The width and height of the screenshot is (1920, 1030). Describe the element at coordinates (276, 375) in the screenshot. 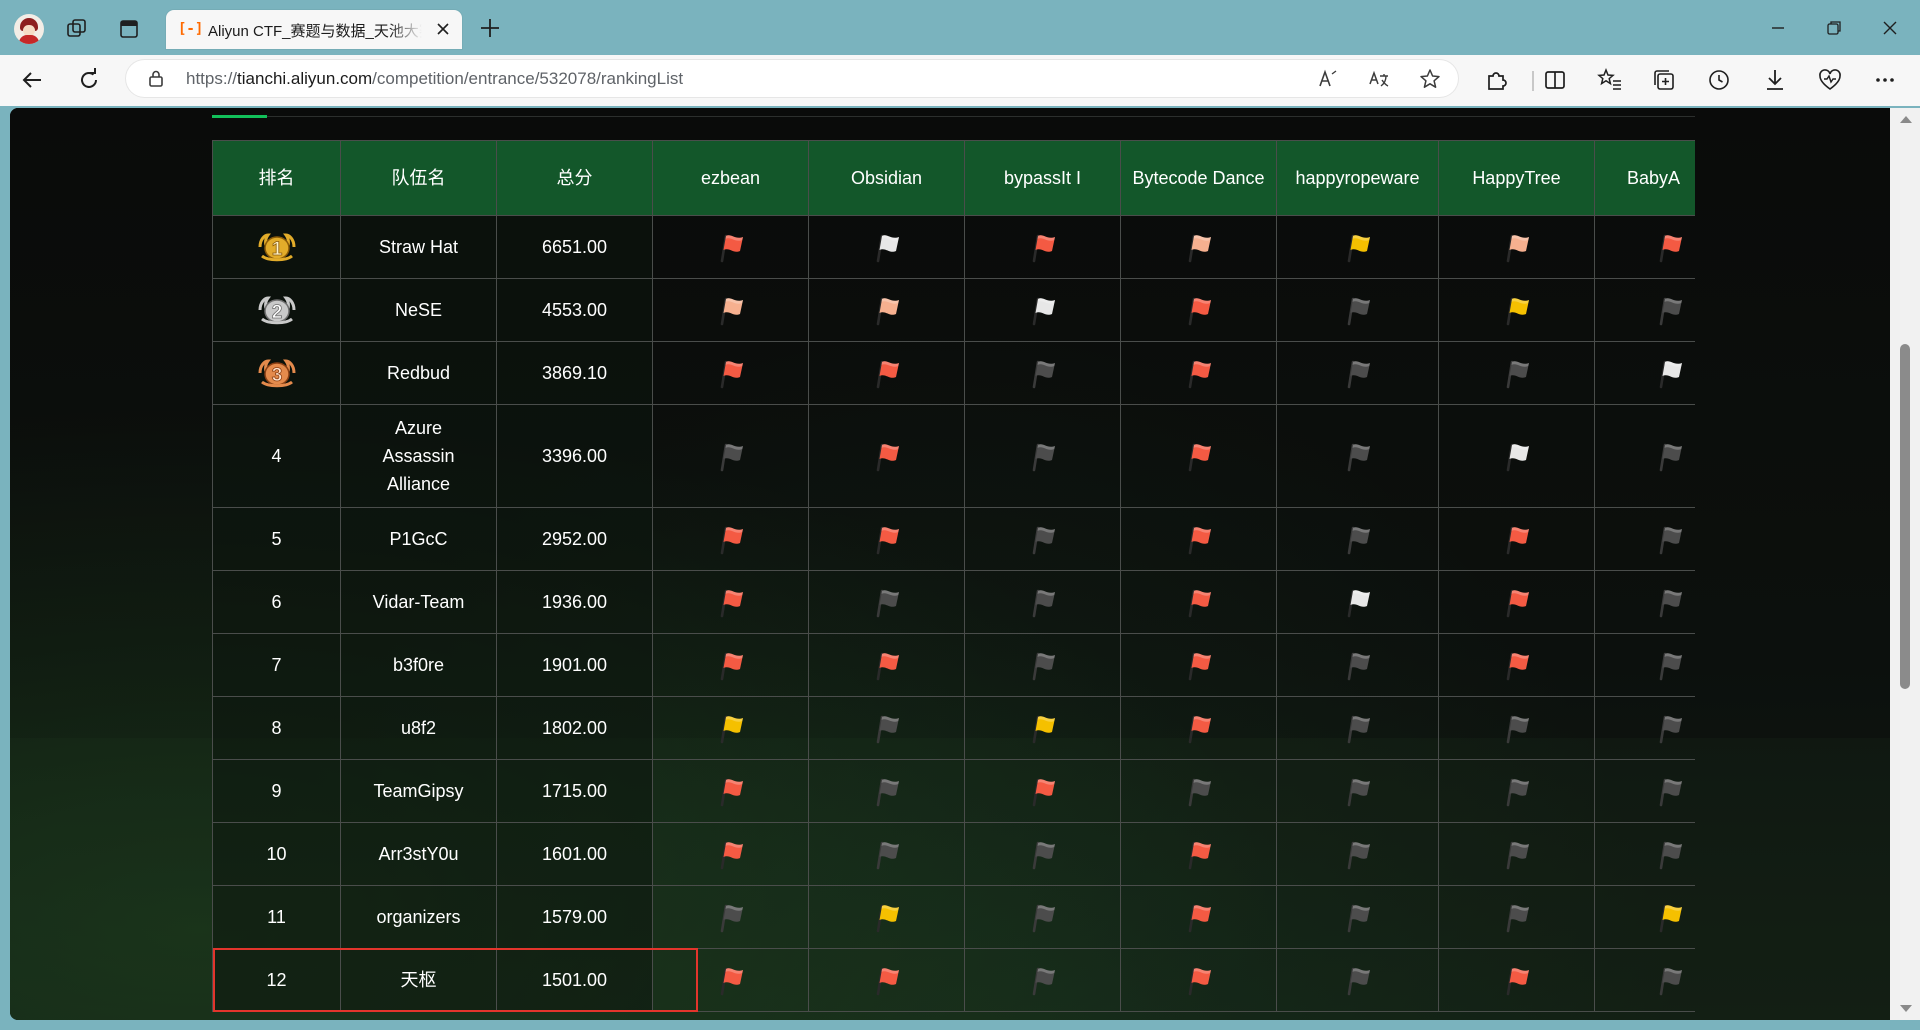

I see `svg-text: 3` at that location.